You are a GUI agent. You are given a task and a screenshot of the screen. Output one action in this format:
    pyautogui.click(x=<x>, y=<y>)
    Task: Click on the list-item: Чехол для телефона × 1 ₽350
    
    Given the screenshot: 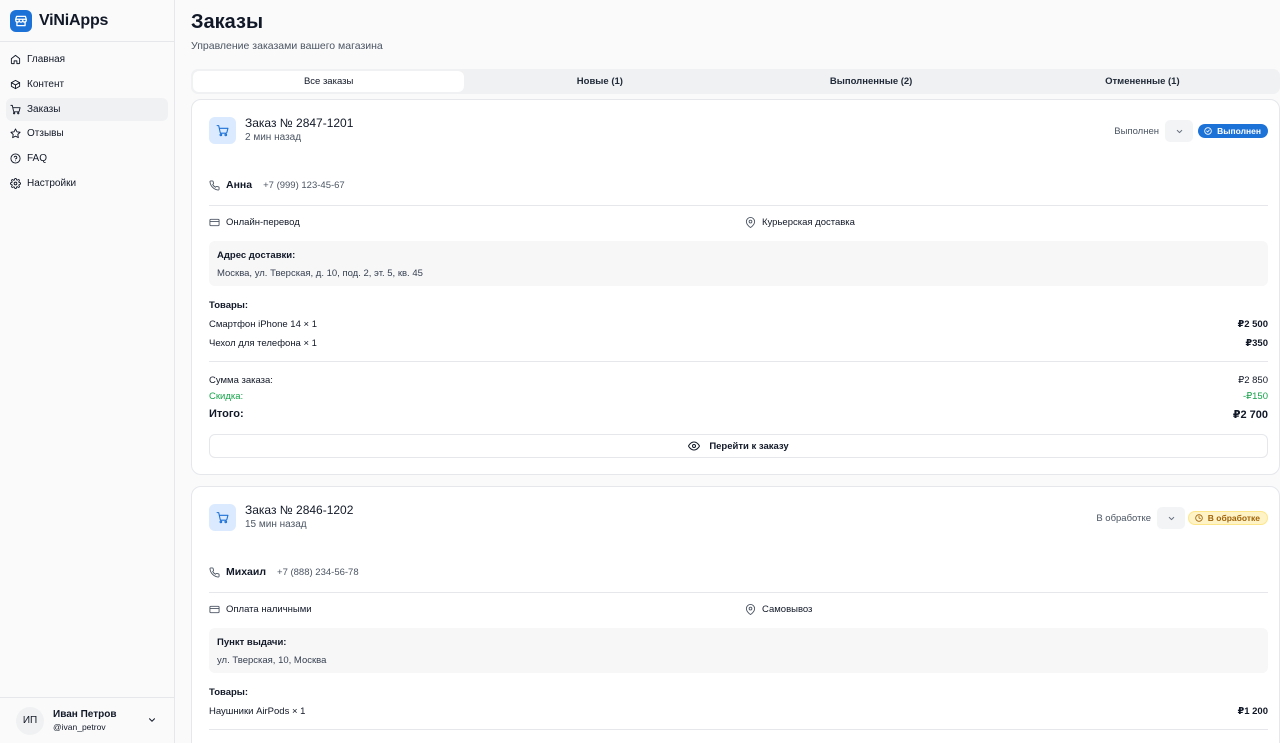 What is the action you would take?
    pyautogui.click(x=738, y=343)
    